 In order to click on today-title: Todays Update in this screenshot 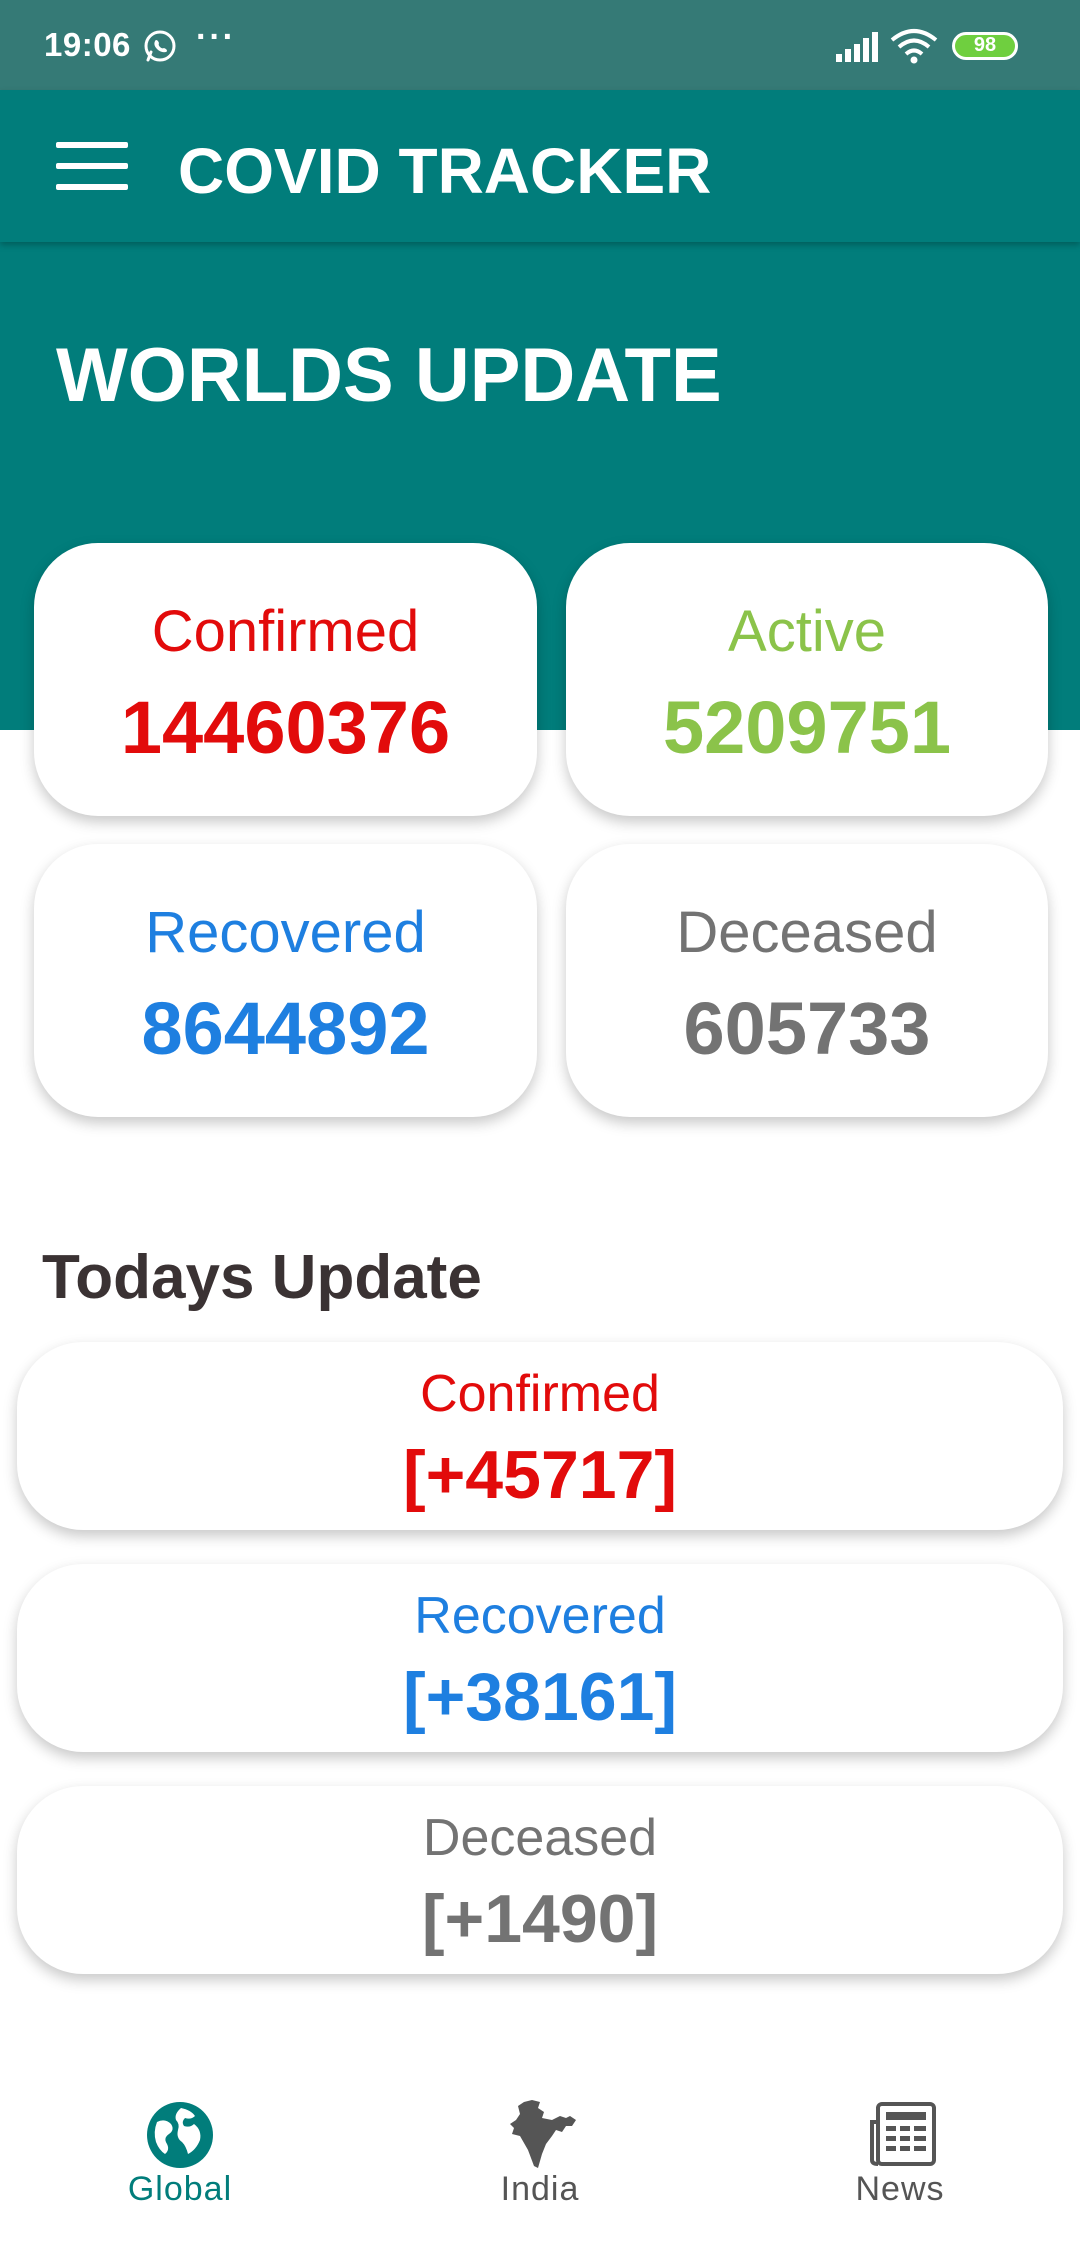, I will do `click(262, 1277)`.